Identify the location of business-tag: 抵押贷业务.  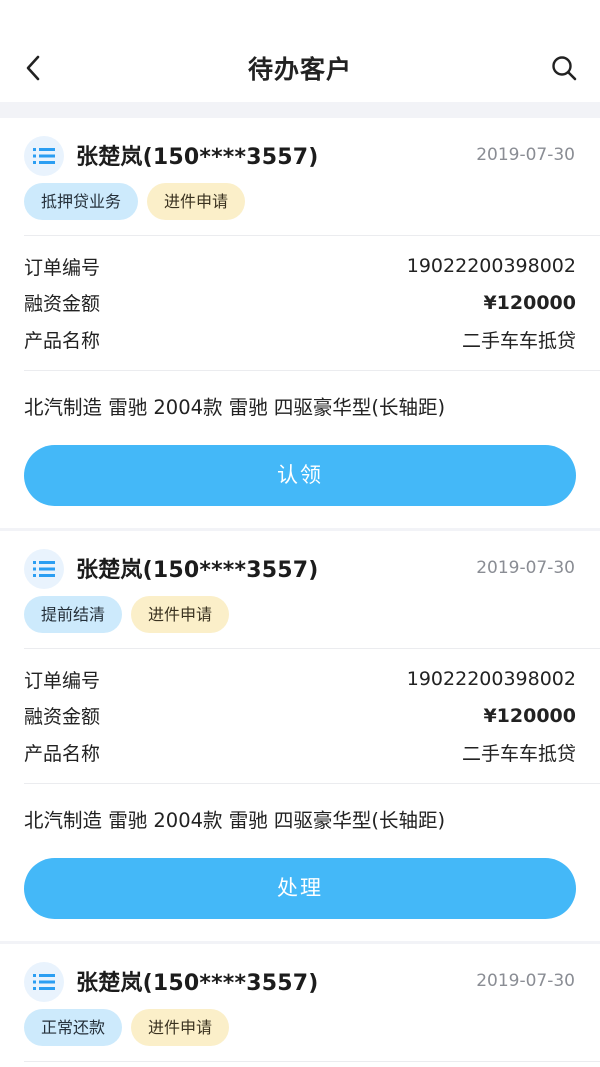
(81, 201).